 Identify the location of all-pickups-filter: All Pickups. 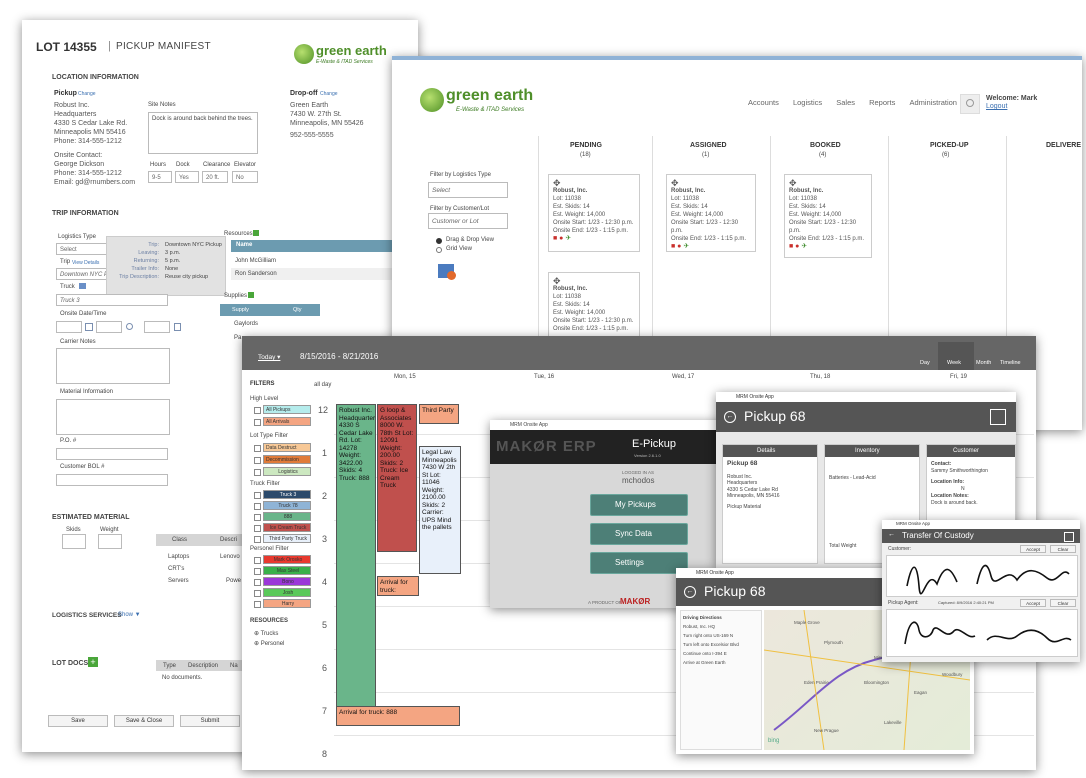
(287, 409).